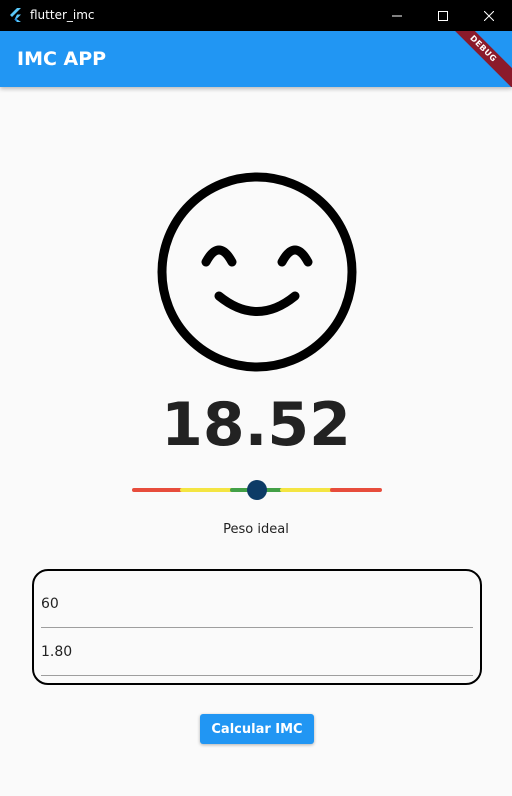  I want to click on weight-field, so click(257, 604).